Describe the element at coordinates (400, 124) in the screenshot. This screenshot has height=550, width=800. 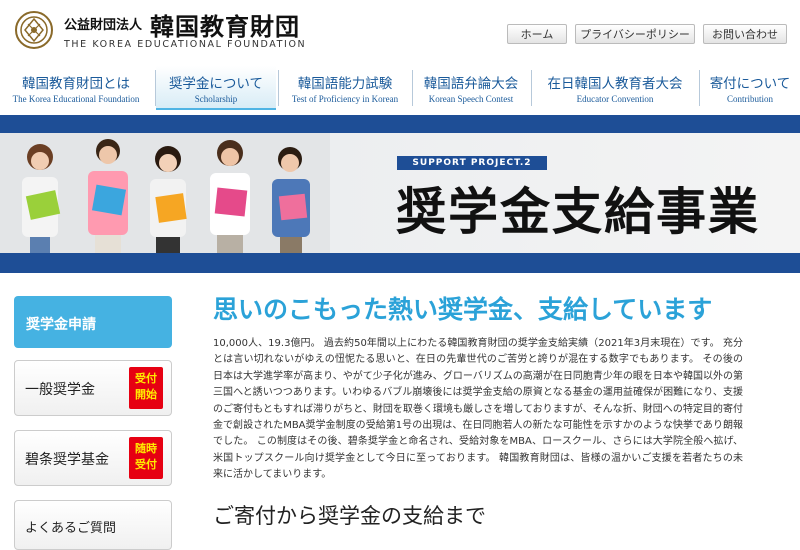
I see `hero-band-top` at that location.